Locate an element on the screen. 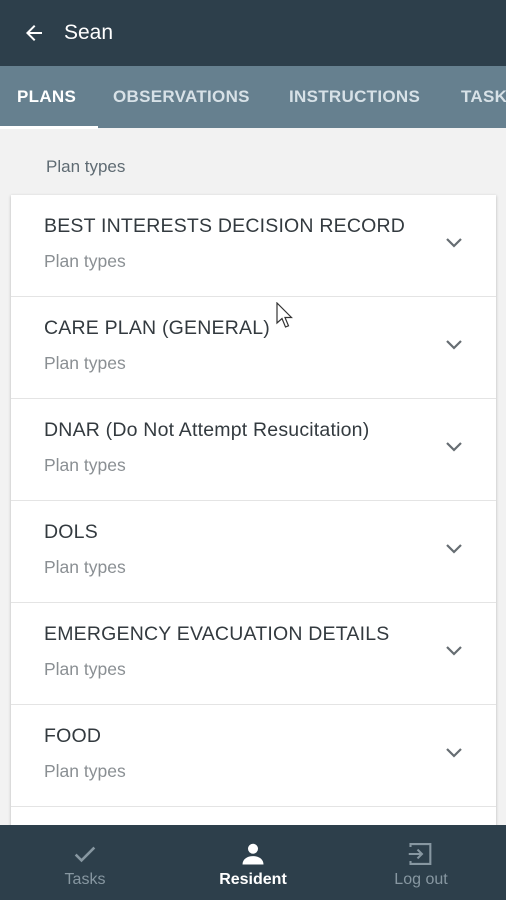  nav-resident: Resident is located at coordinates (253, 862).